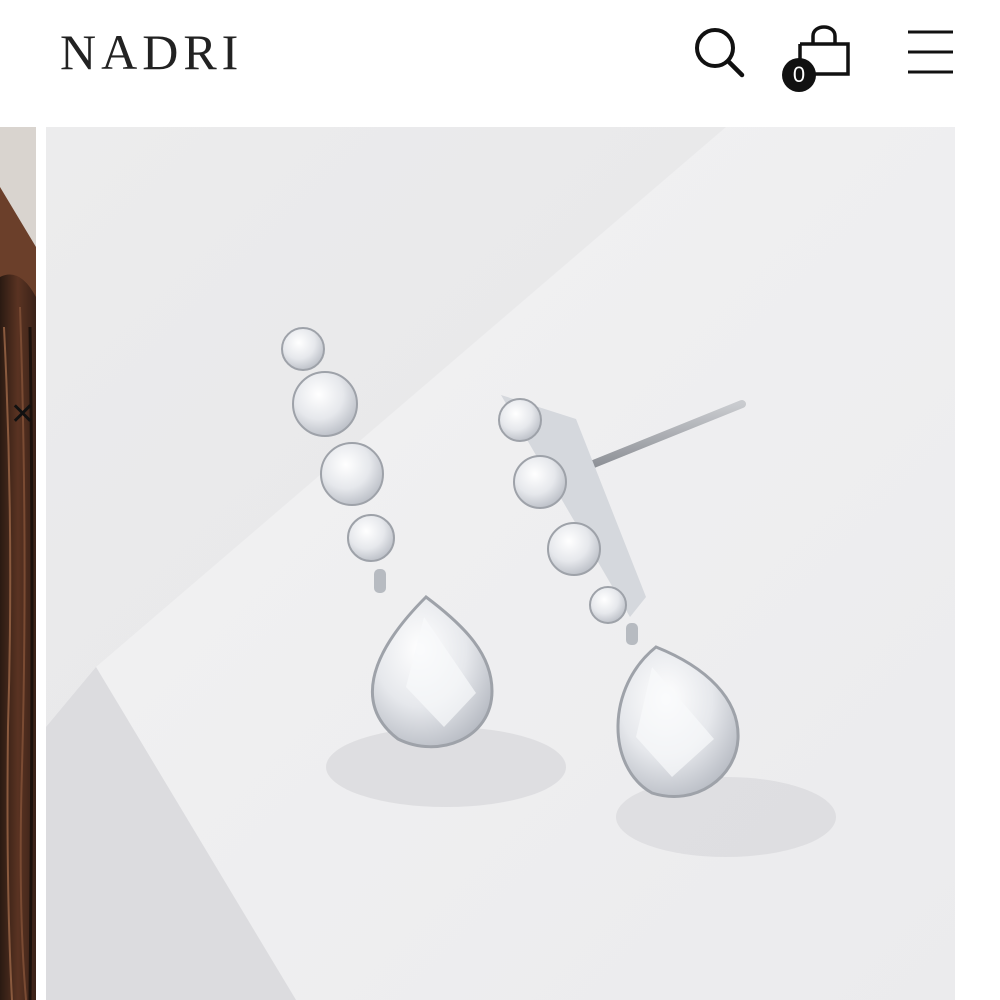 The width and height of the screenshot is (1000, 1000). What do you see at coordinates (25, 415) in the screenshot?
I see `close-icon: ✕` at bounding box center [25, 415].